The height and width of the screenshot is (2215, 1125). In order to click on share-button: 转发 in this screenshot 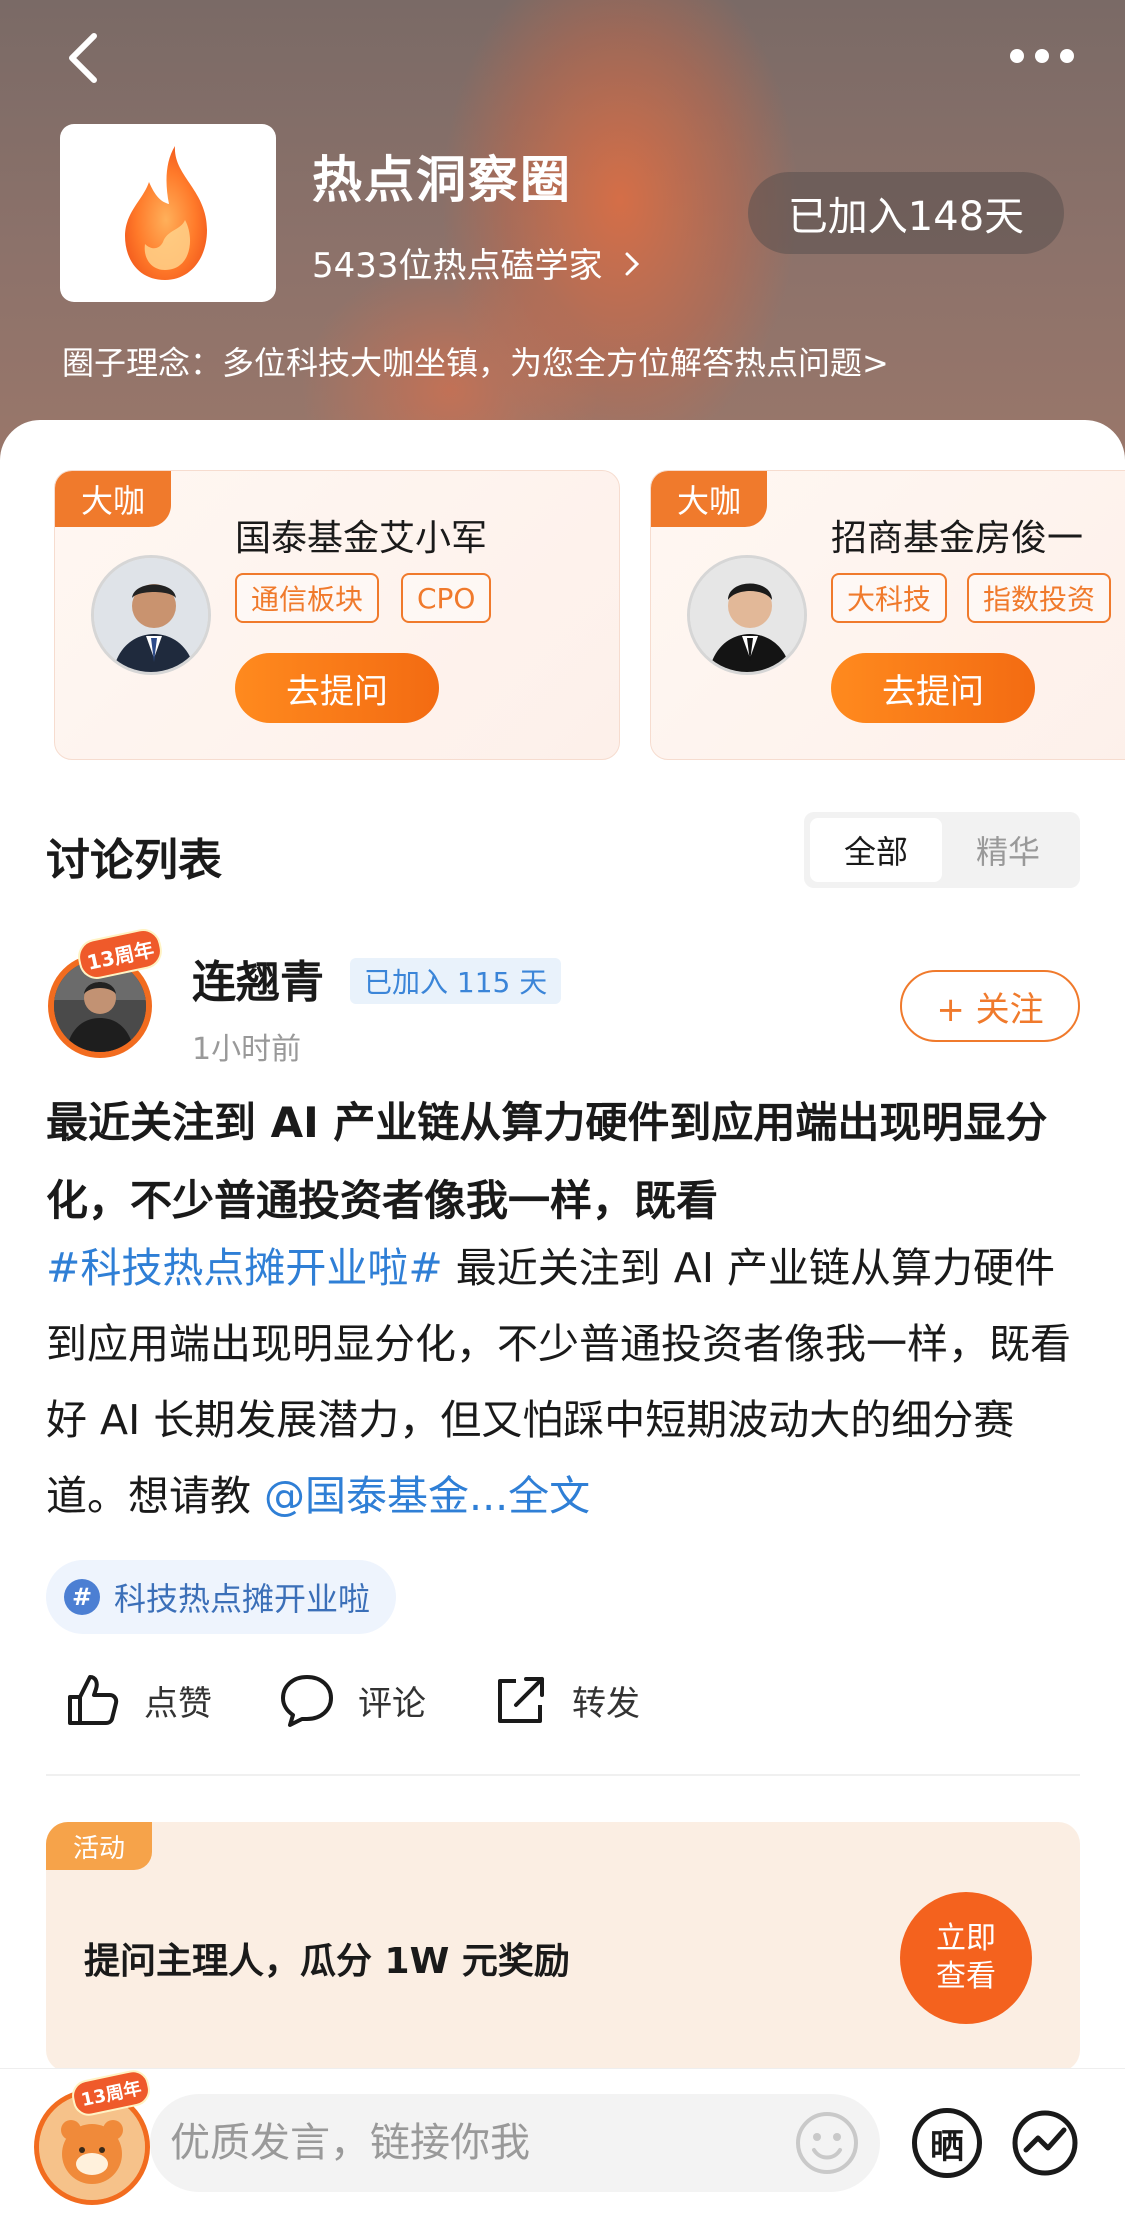, I will do `click(566, 1700)`.